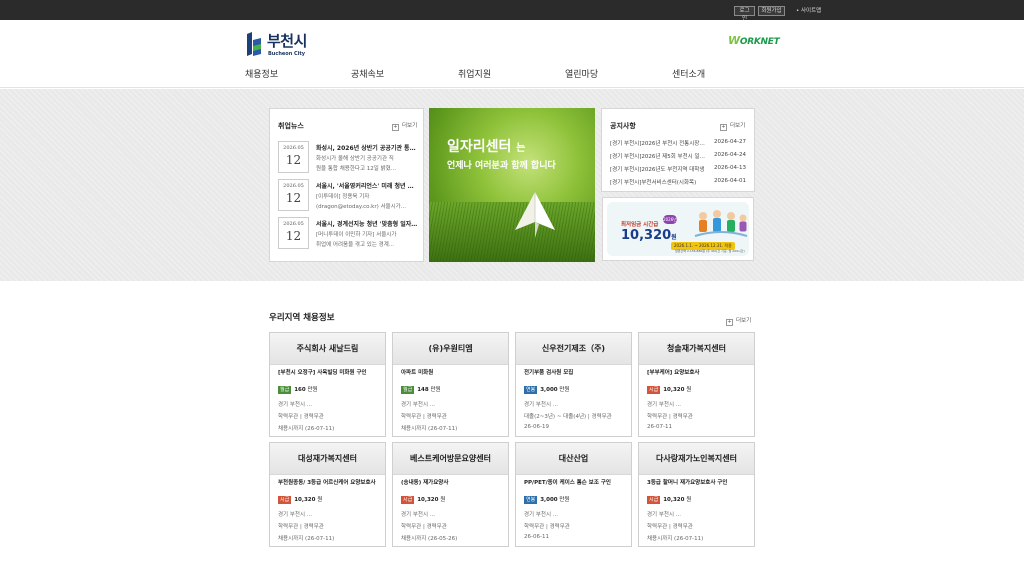 The height and width of the screenshot is (576, 1024). Describe the element at coordinates (367, 223) in the screenshot. I see `news-item-title: 서울시, 경계선지능 청년 '맞춤형 일자리'` at that location.